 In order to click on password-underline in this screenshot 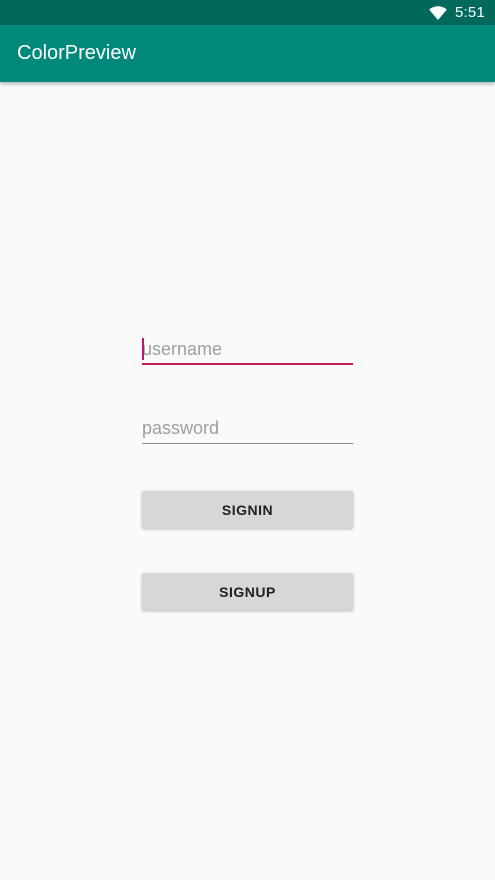, I will do `click(247, 443)`.